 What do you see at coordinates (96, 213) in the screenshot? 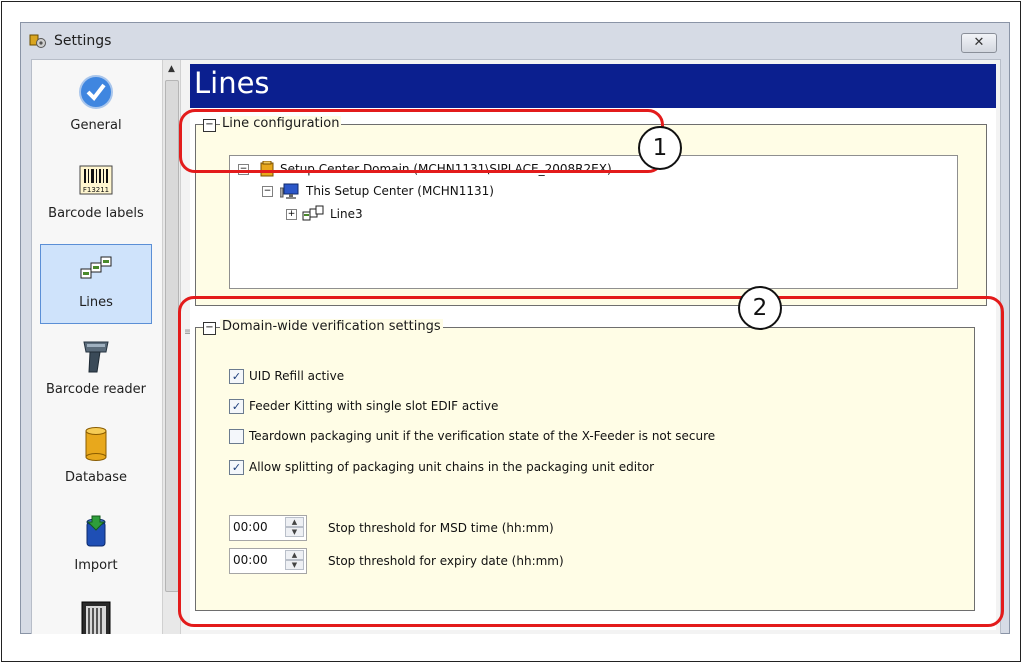
I see `nav-label-barcode-labels: Barcode labels` at bounding box center [96, 213].